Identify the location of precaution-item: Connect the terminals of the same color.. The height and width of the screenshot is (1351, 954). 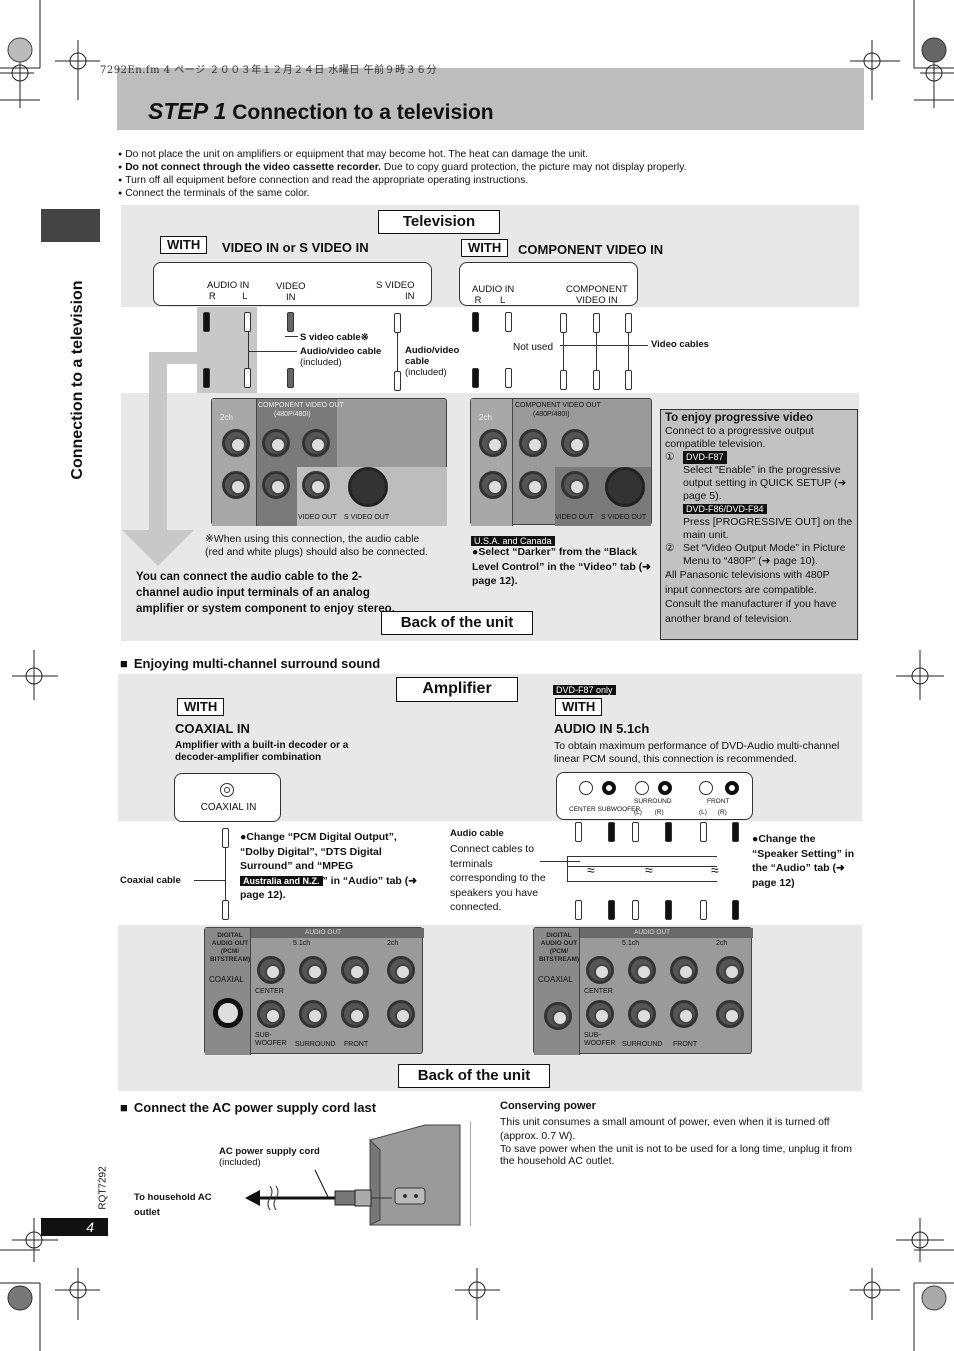
(402, 193).